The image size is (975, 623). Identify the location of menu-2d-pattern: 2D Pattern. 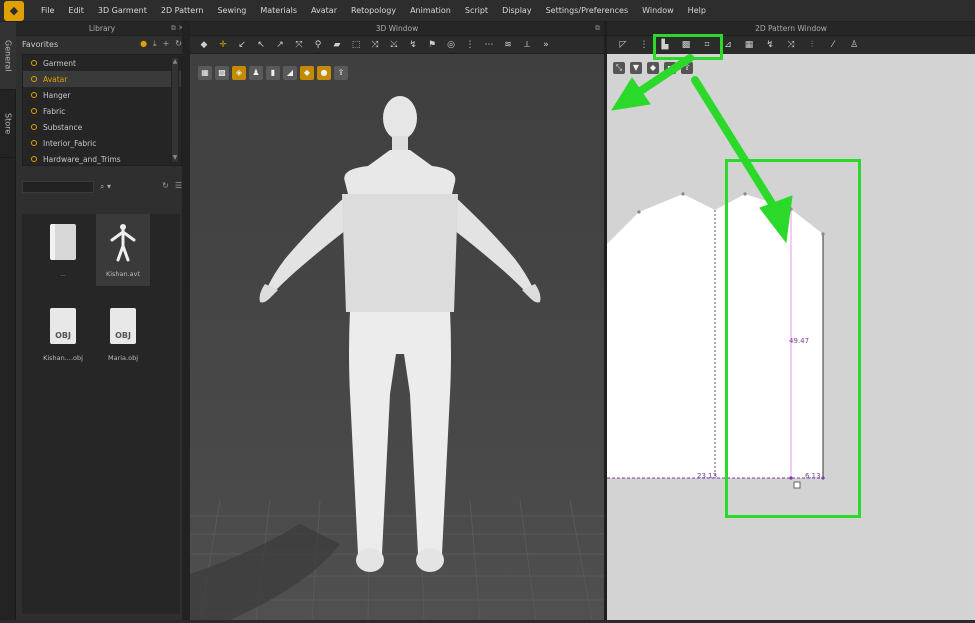
(182, 10).